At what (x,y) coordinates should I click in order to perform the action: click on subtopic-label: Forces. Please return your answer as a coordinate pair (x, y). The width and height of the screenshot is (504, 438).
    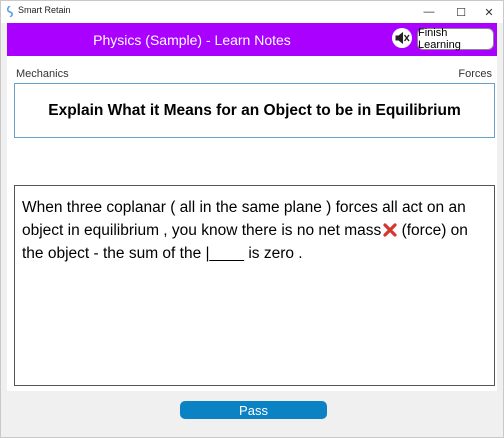
    Looking at the image, I should click on (475, 74).